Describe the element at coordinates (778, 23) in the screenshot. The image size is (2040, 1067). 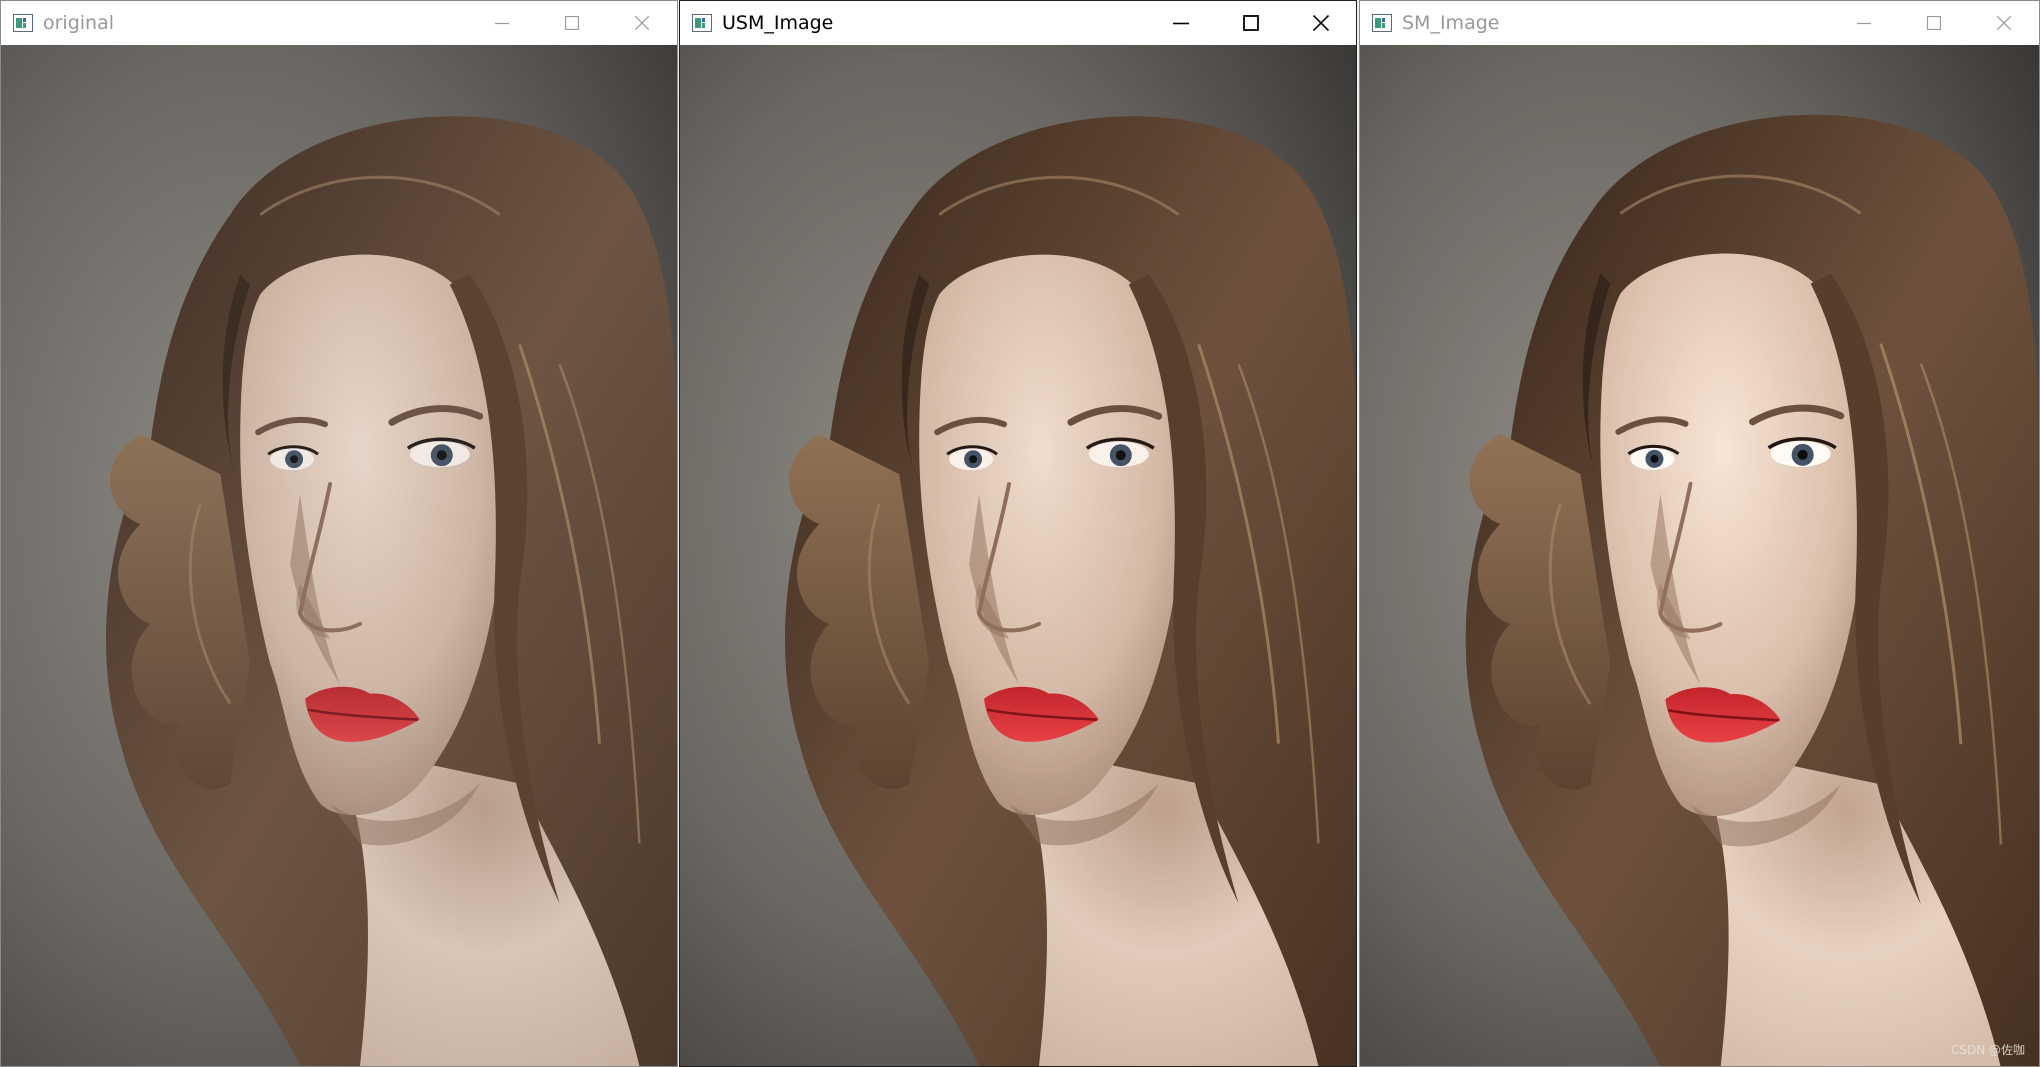
I see `window-title: USM_Image` at that location.